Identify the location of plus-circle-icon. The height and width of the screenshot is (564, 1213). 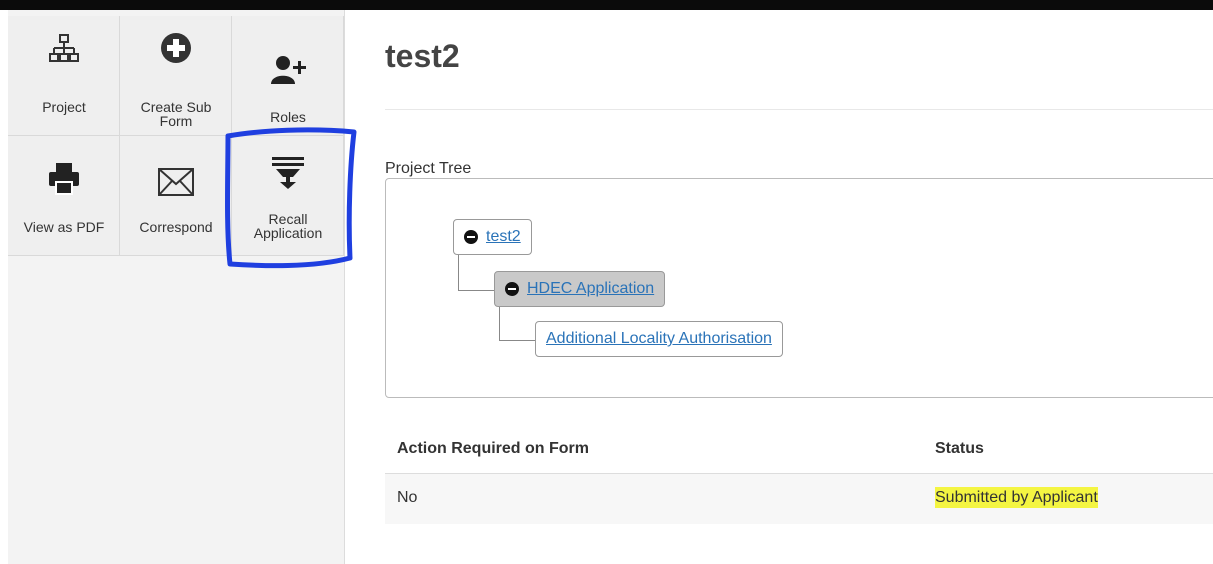
(176, 48).